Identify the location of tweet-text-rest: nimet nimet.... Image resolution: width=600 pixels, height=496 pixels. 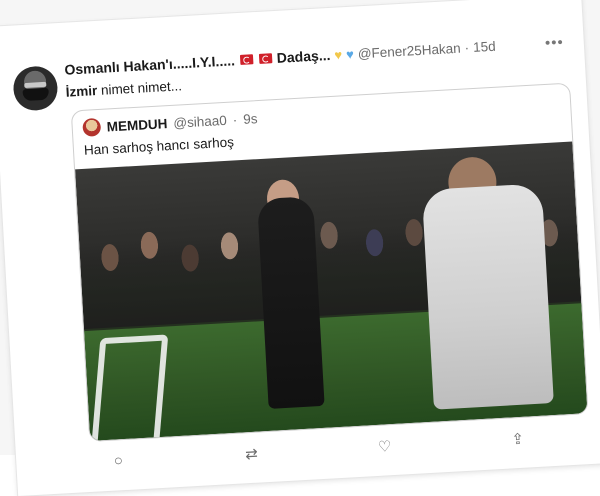
(139, 88).